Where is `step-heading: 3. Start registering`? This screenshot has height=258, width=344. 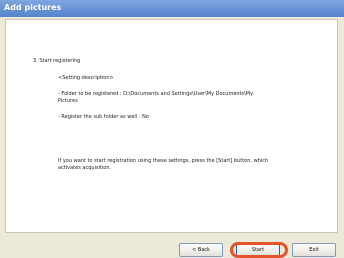
step-heading: 3. Start registering is located at coordinates (57, 61).